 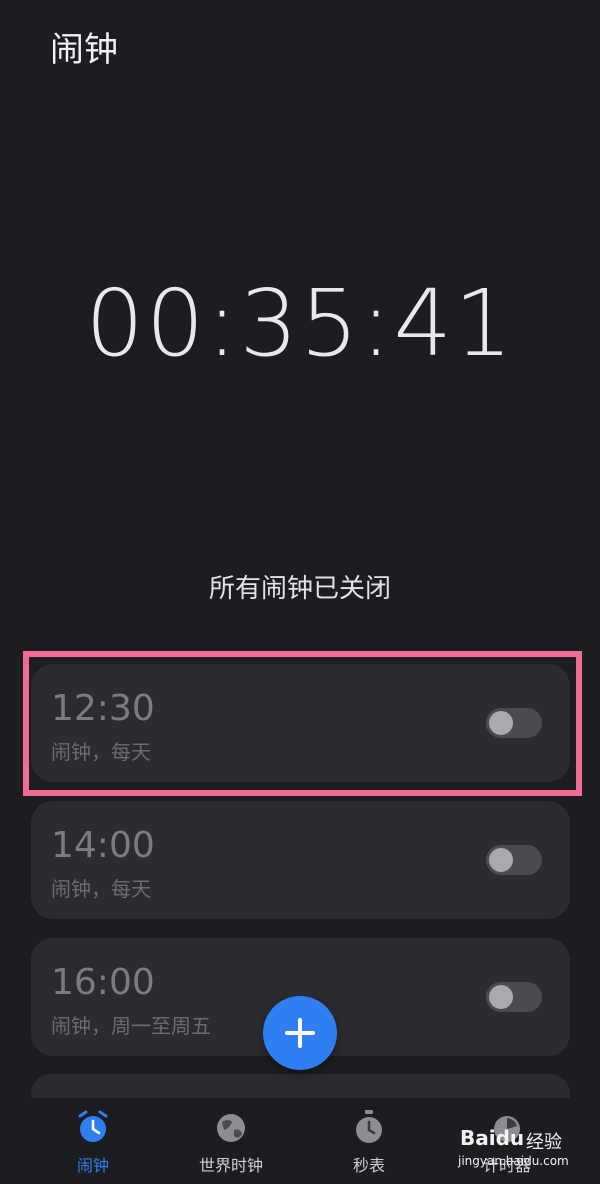 I want to click on tab-stopwatch: 秒表, so click(x=369, y=1142).